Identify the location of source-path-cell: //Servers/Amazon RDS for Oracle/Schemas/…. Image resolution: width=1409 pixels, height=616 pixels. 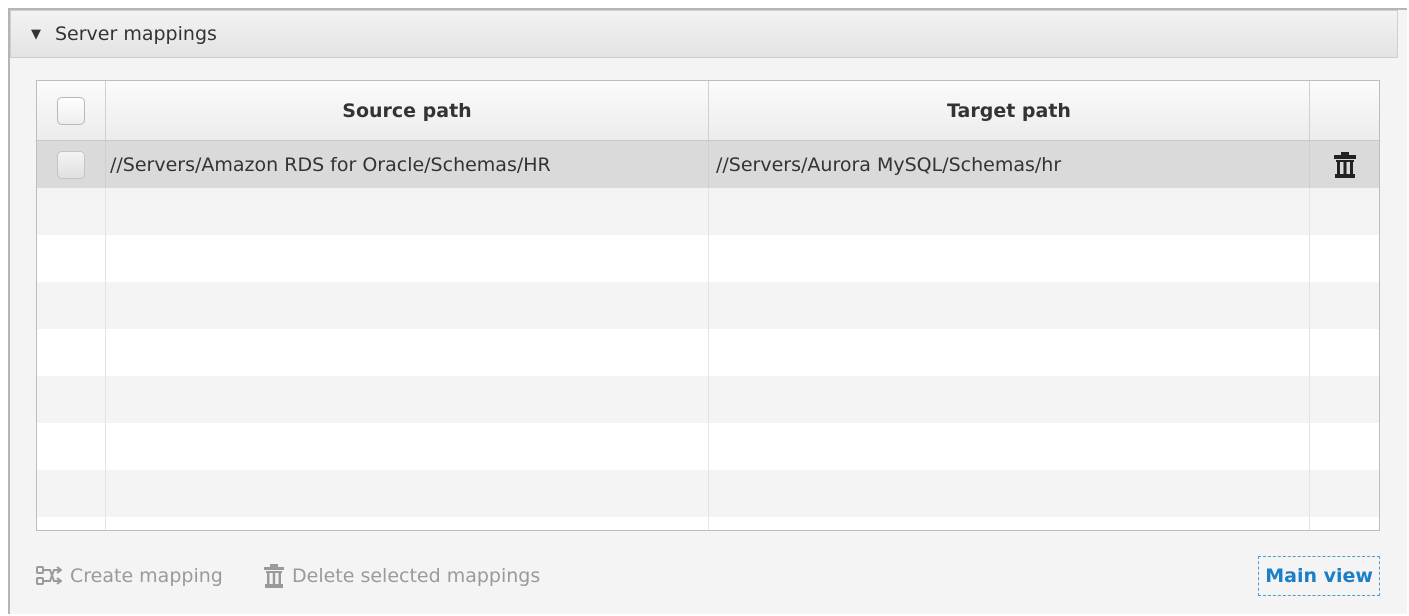
(407, 164).